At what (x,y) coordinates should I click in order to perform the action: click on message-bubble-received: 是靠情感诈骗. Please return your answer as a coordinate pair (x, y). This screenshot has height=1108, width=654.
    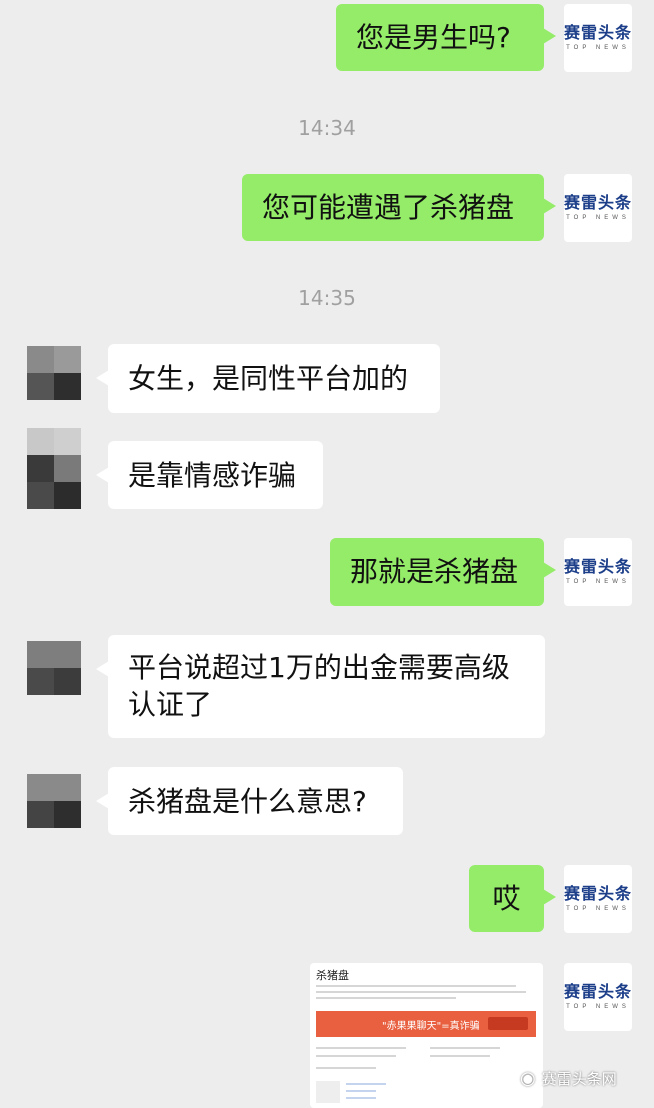
    Looking at the image, I should click on (209, 475).